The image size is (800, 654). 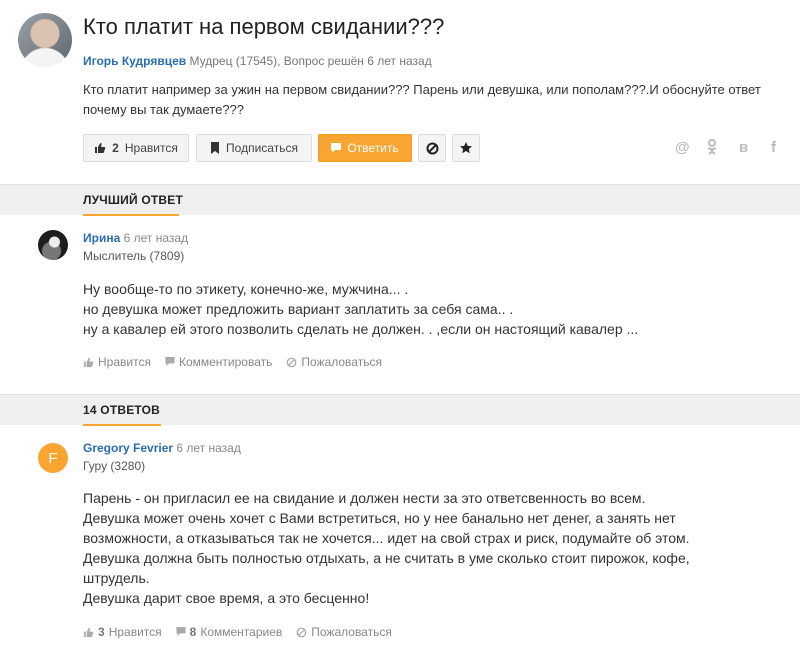 What do you see at coordinates (264, 26) in the screenshot?
I see `question-title: Кто платит на первом свидании???` at bounding box center [264, 26].